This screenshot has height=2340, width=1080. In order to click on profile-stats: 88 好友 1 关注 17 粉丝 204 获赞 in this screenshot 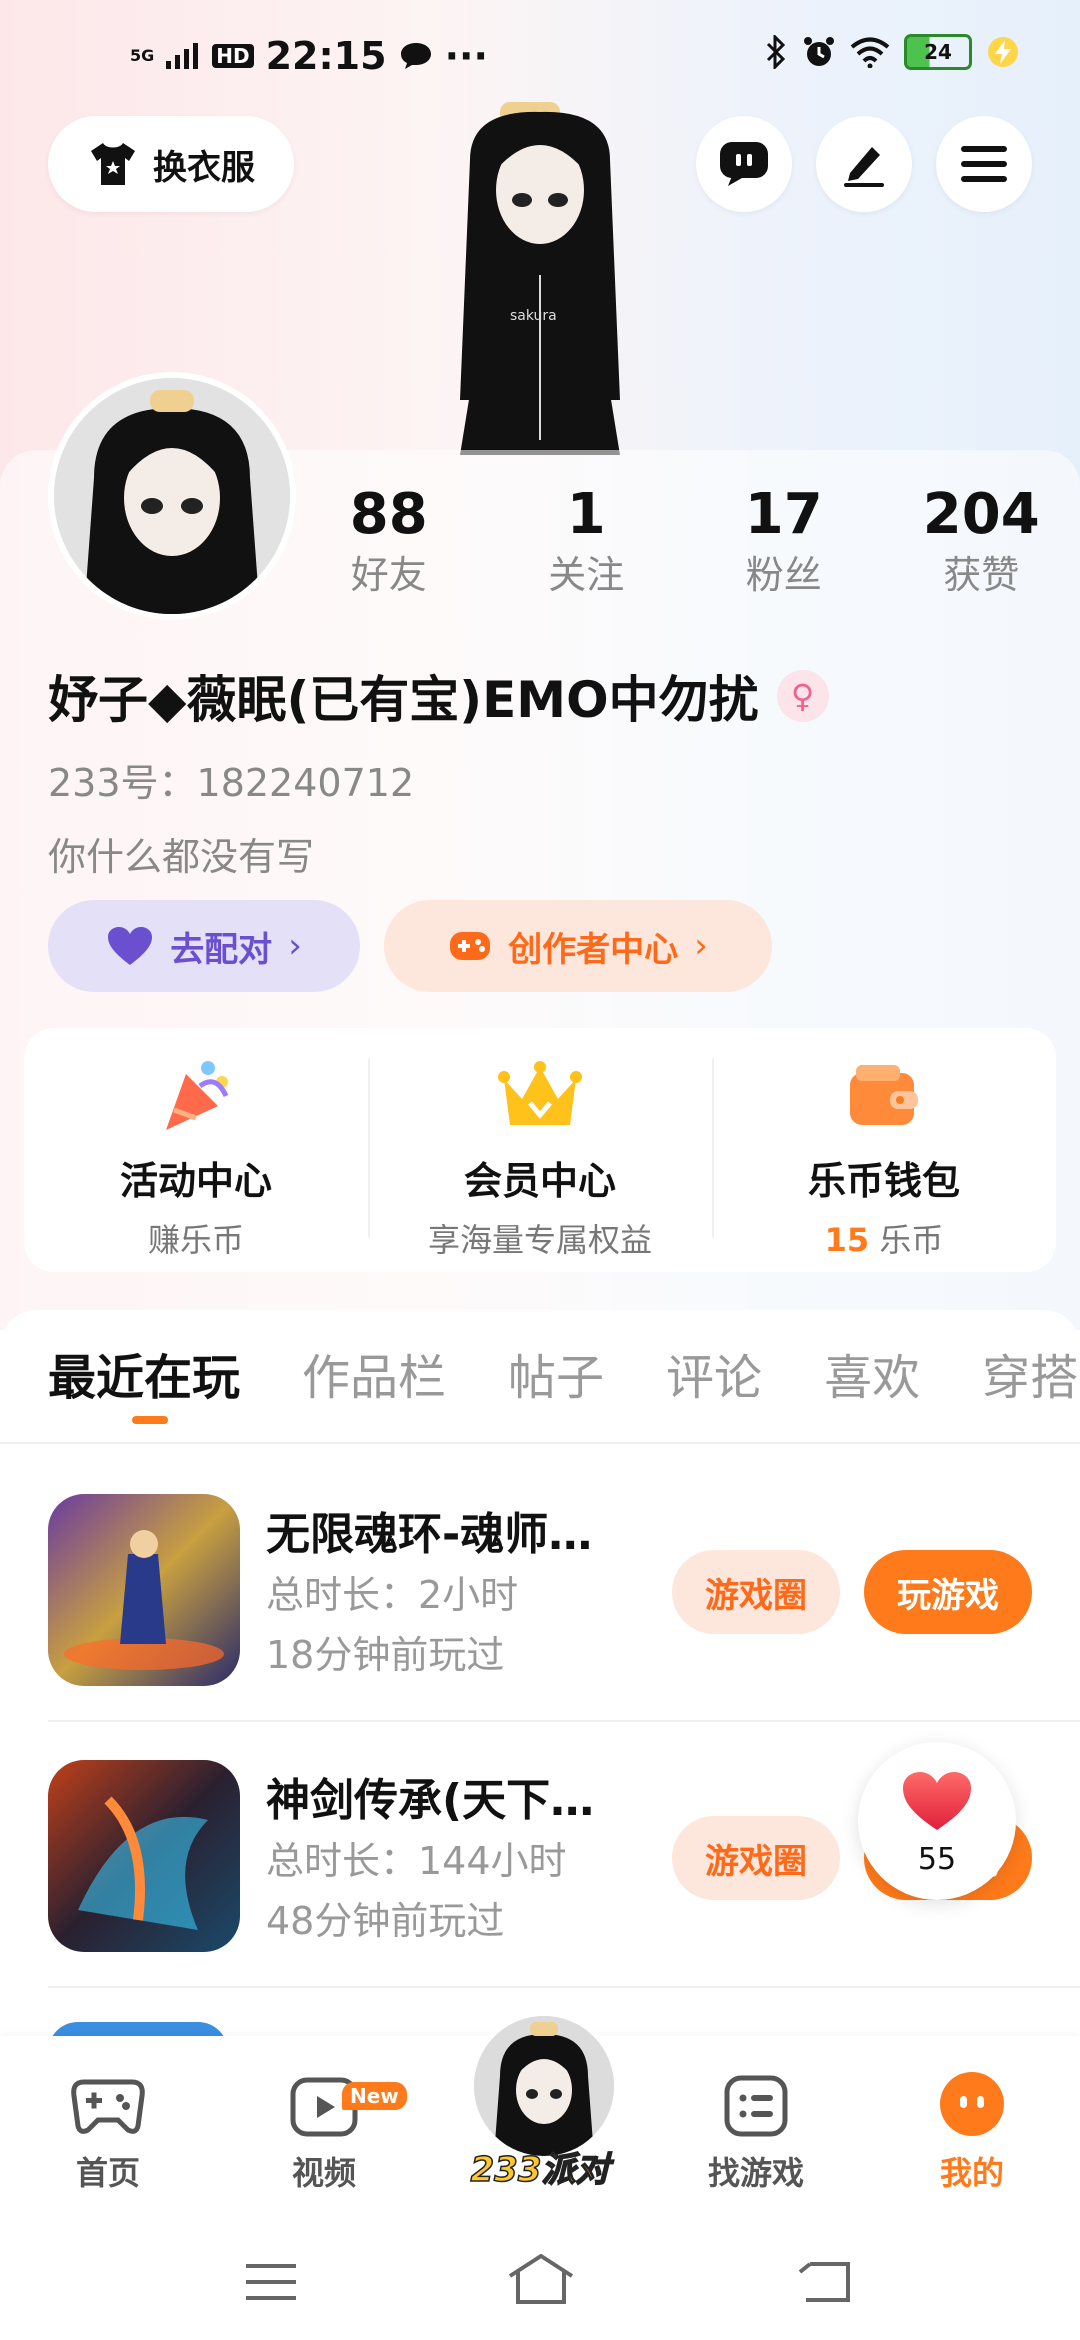, I will do `click(685, 540)`.